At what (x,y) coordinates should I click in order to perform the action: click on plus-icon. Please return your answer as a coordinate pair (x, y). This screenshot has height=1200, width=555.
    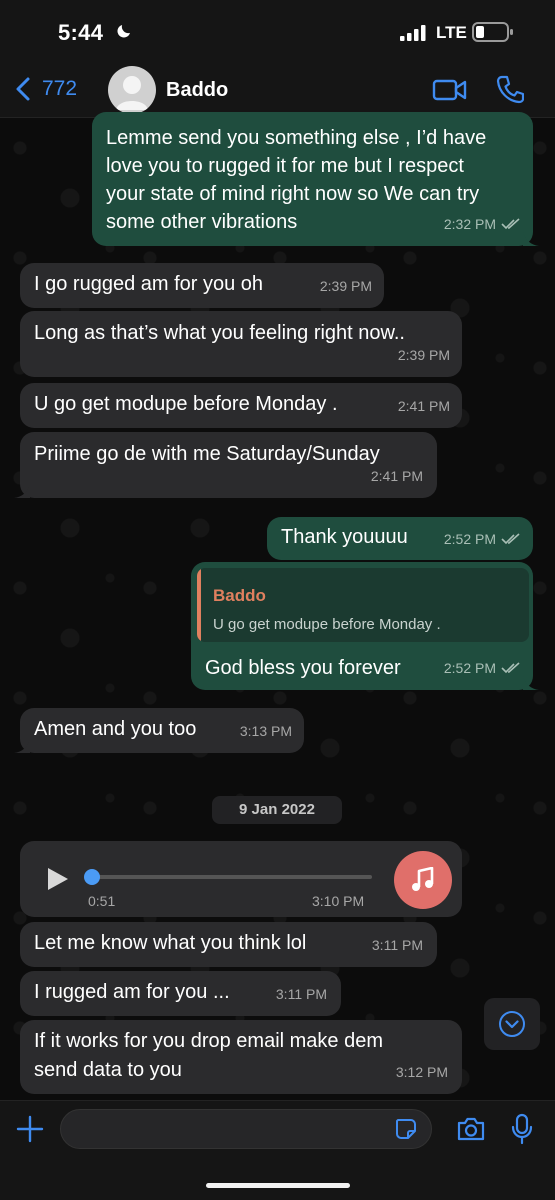
    Looking at the image, I should click on (30, 1129).